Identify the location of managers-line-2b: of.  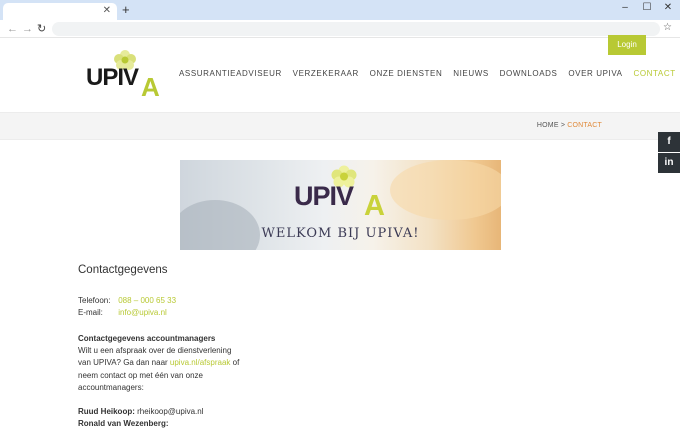
(235, 363).